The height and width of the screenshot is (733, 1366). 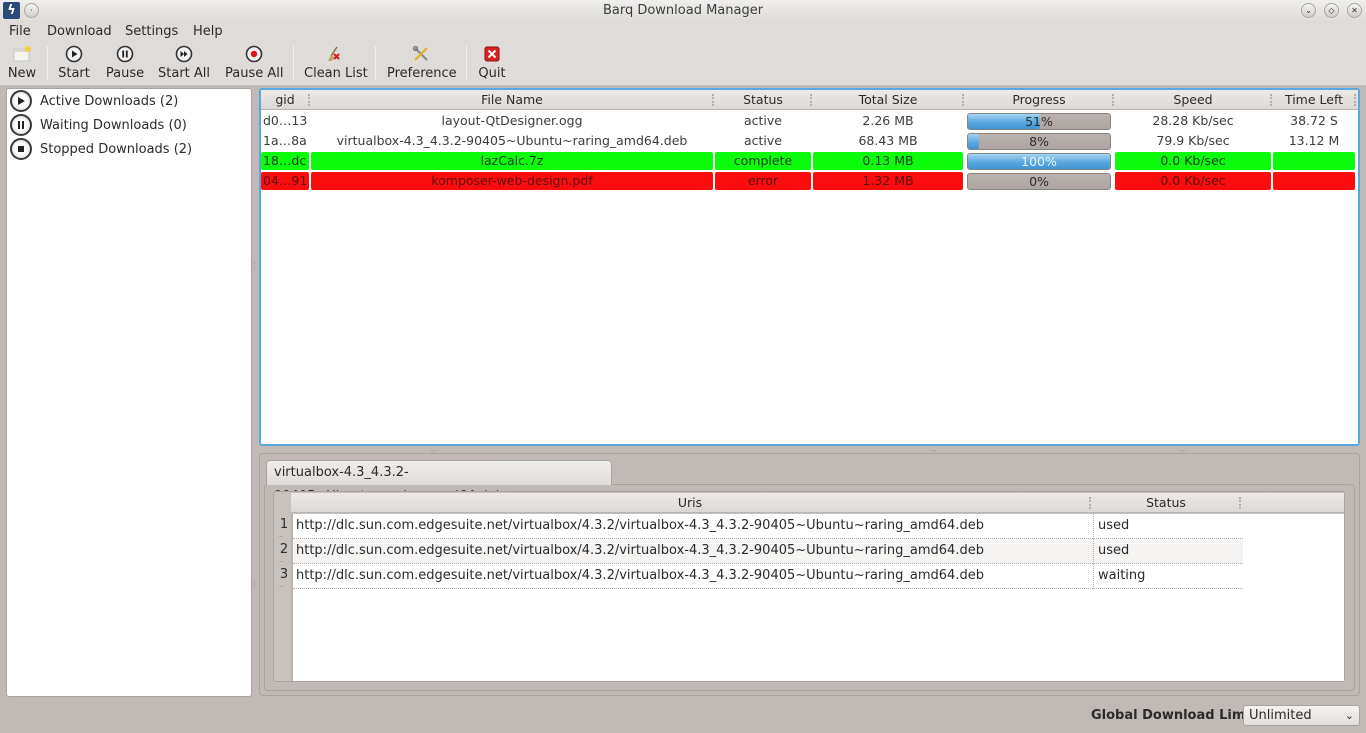 I want to click on cell-file: komposer-web-design.pdf, so click(x=512, y=180).